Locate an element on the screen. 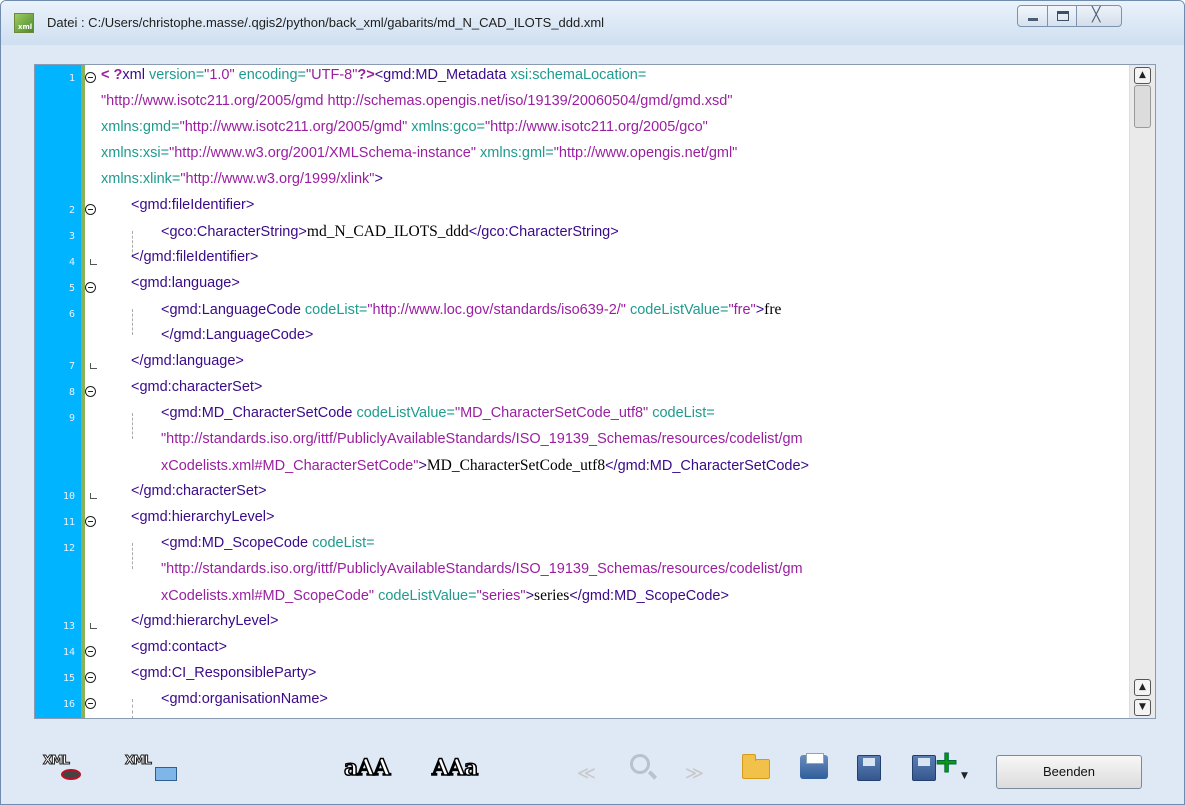 The image size is (1185, 805). monitor-icon is located at coordinates (166, 774).